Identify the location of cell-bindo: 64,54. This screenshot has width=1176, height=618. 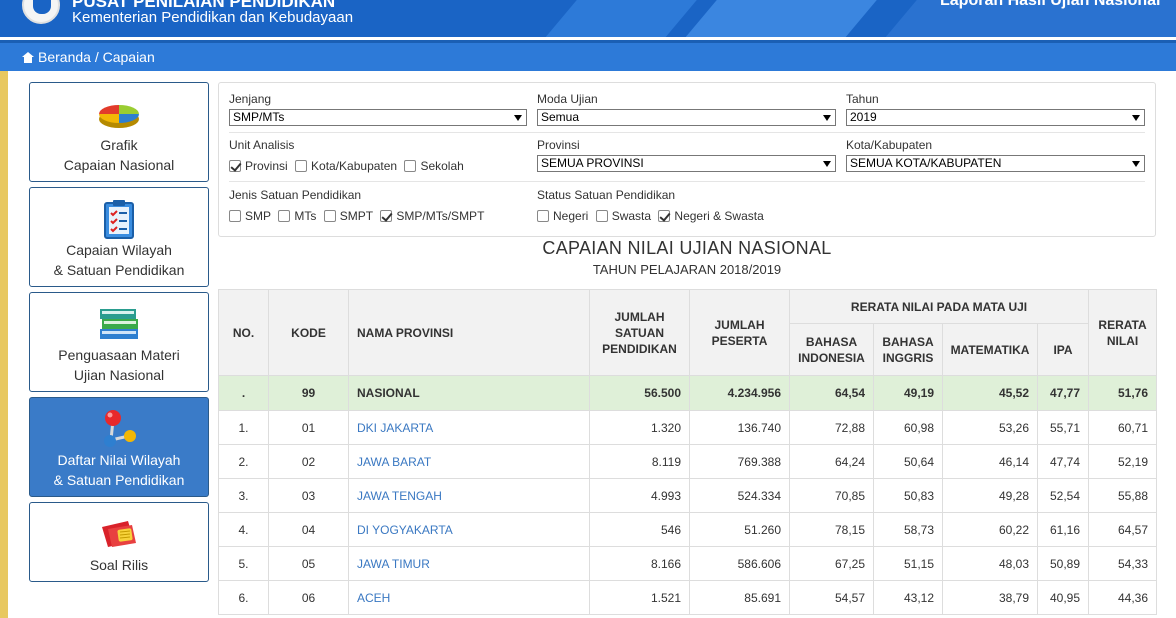
(831, 393).